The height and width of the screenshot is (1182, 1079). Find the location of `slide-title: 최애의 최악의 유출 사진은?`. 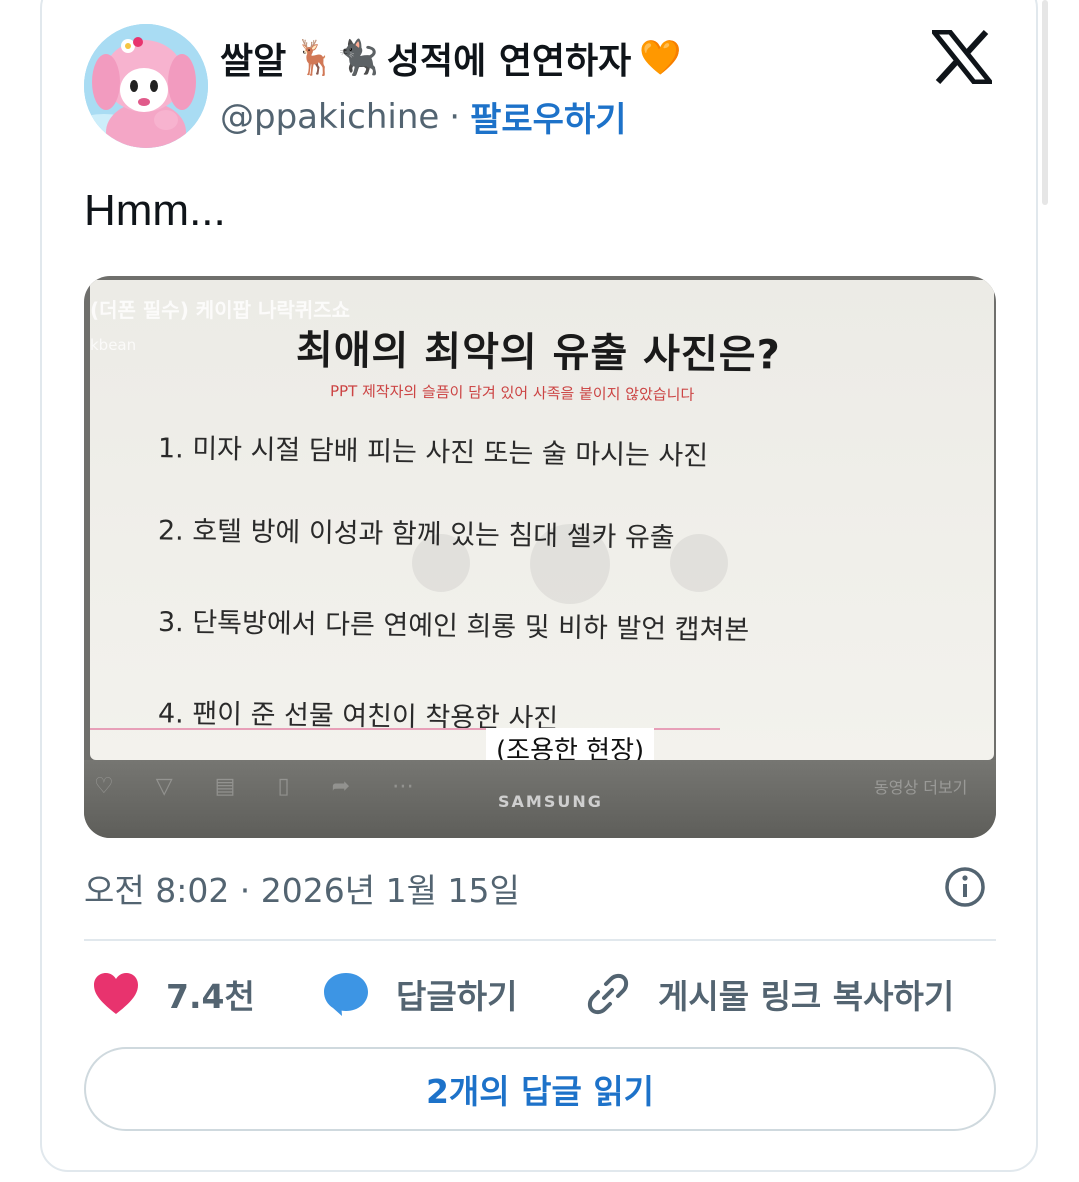

slide-title: 최애의 최악의 유출 사진은? is located at coordinates (538, 353).